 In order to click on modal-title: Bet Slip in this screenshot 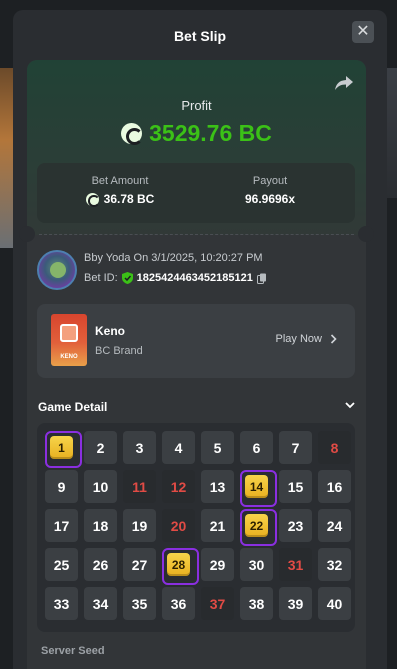, I will do `click(200, 36)`.